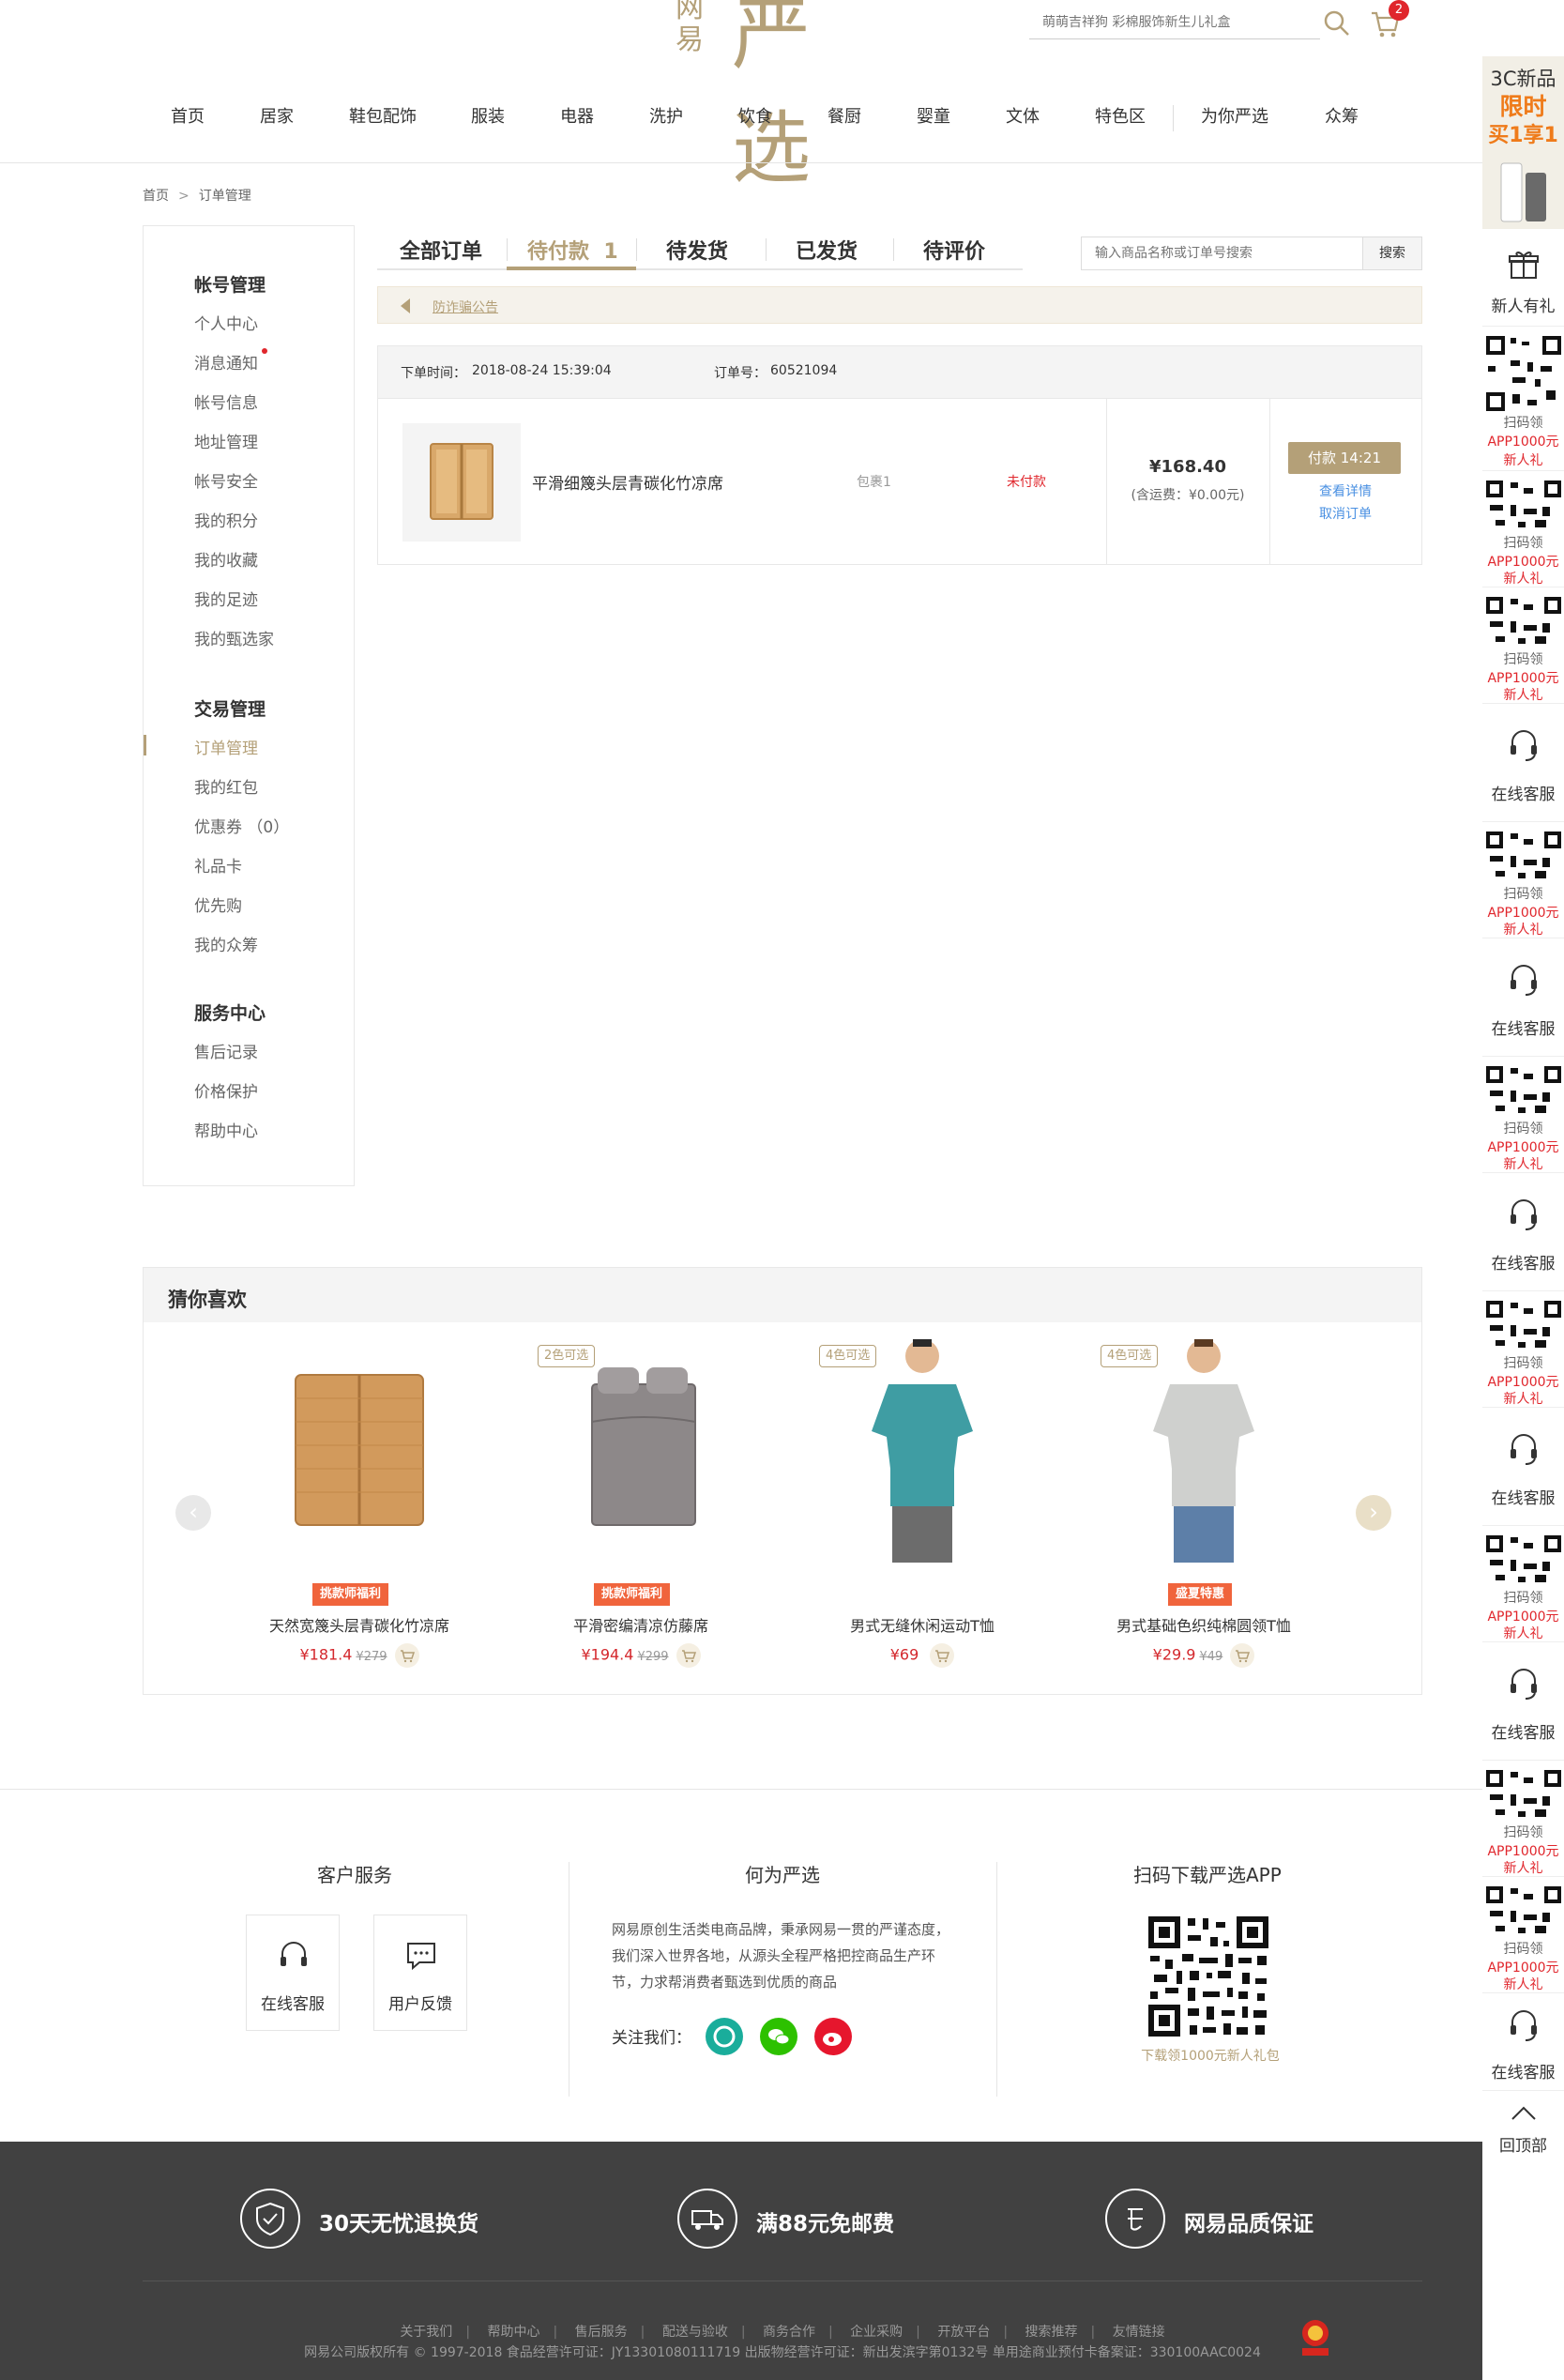 The width and height of the screenshot is (1564, 2380). What do you see at coordinates (383, 115) in the screenshot?
I see `nav-item-bags: 鞋包配饰` at bounding box center [383, 115].